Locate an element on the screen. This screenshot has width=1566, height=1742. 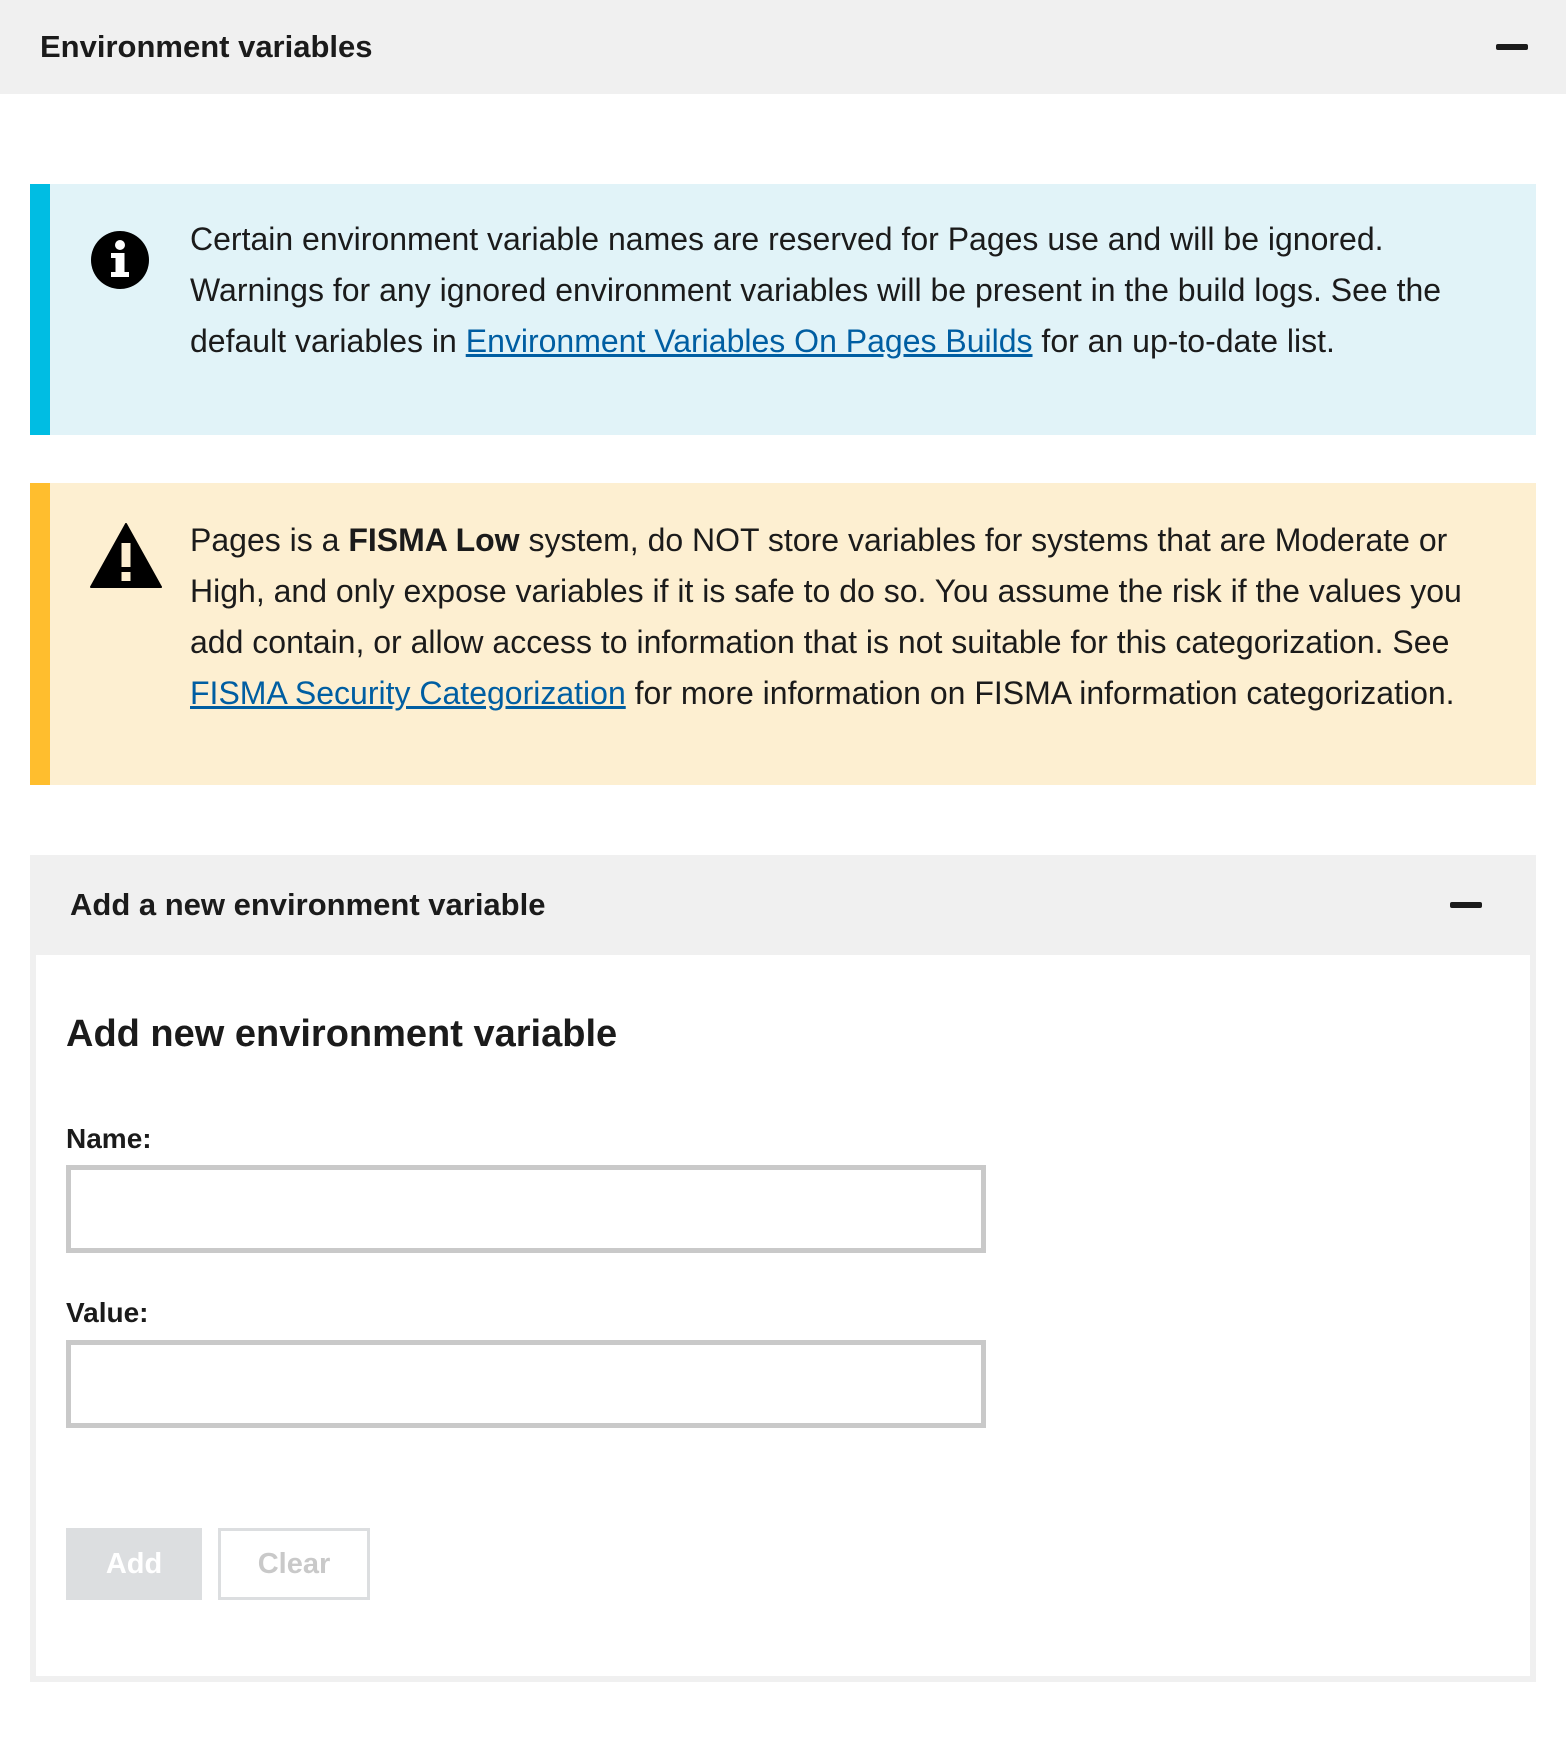
info-text-after: for an up-to-date list. is located at coordinates (1183, 341).